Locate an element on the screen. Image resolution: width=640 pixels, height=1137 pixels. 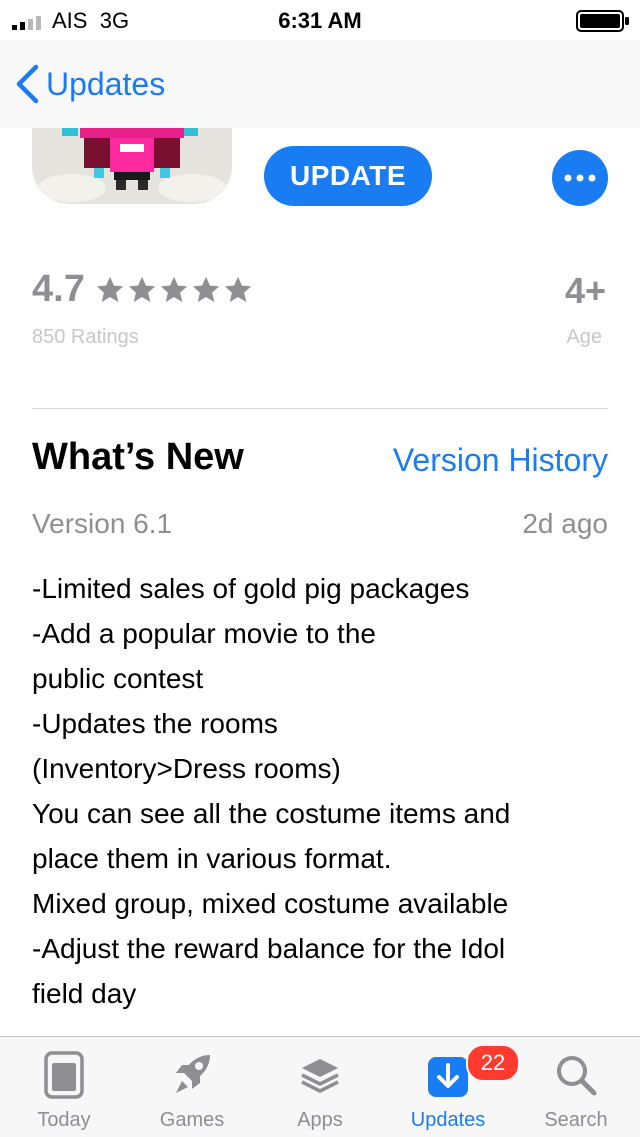
ellipsis-icon is located at coordinates (580, 178).